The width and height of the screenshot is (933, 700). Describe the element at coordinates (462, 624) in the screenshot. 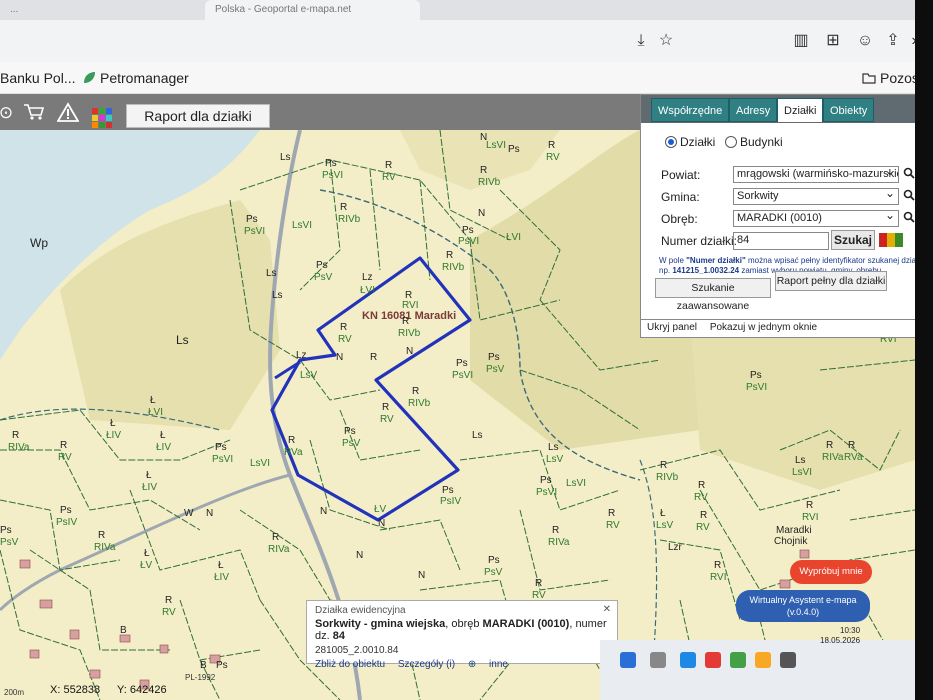

I see `info-mid: , obręb` at that location.